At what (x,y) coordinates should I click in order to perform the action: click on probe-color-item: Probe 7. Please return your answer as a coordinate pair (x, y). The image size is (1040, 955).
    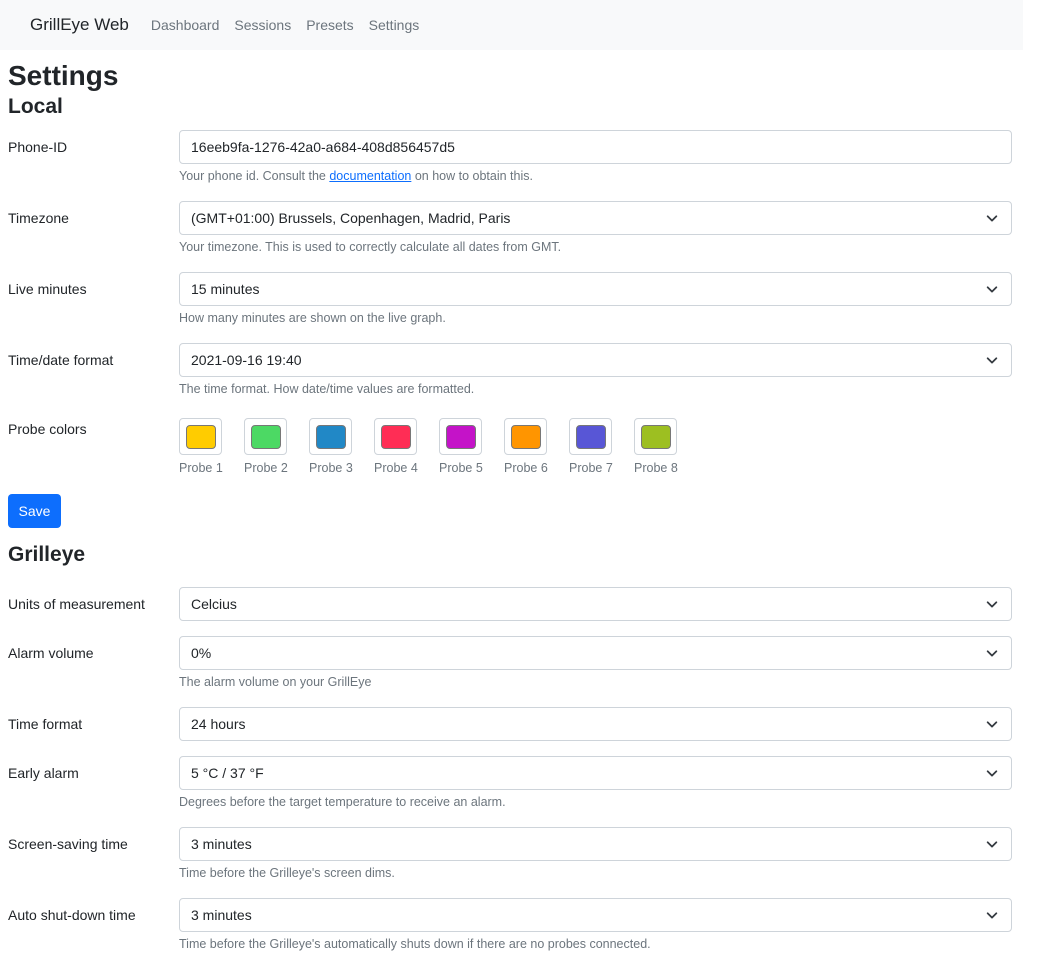
    Looking at the image, I should click on (601, 446).